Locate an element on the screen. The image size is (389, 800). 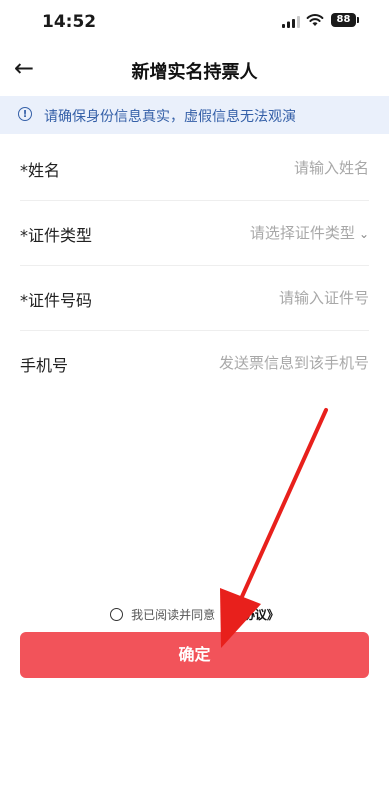
signal-icon is located at coordinates (291, 22).